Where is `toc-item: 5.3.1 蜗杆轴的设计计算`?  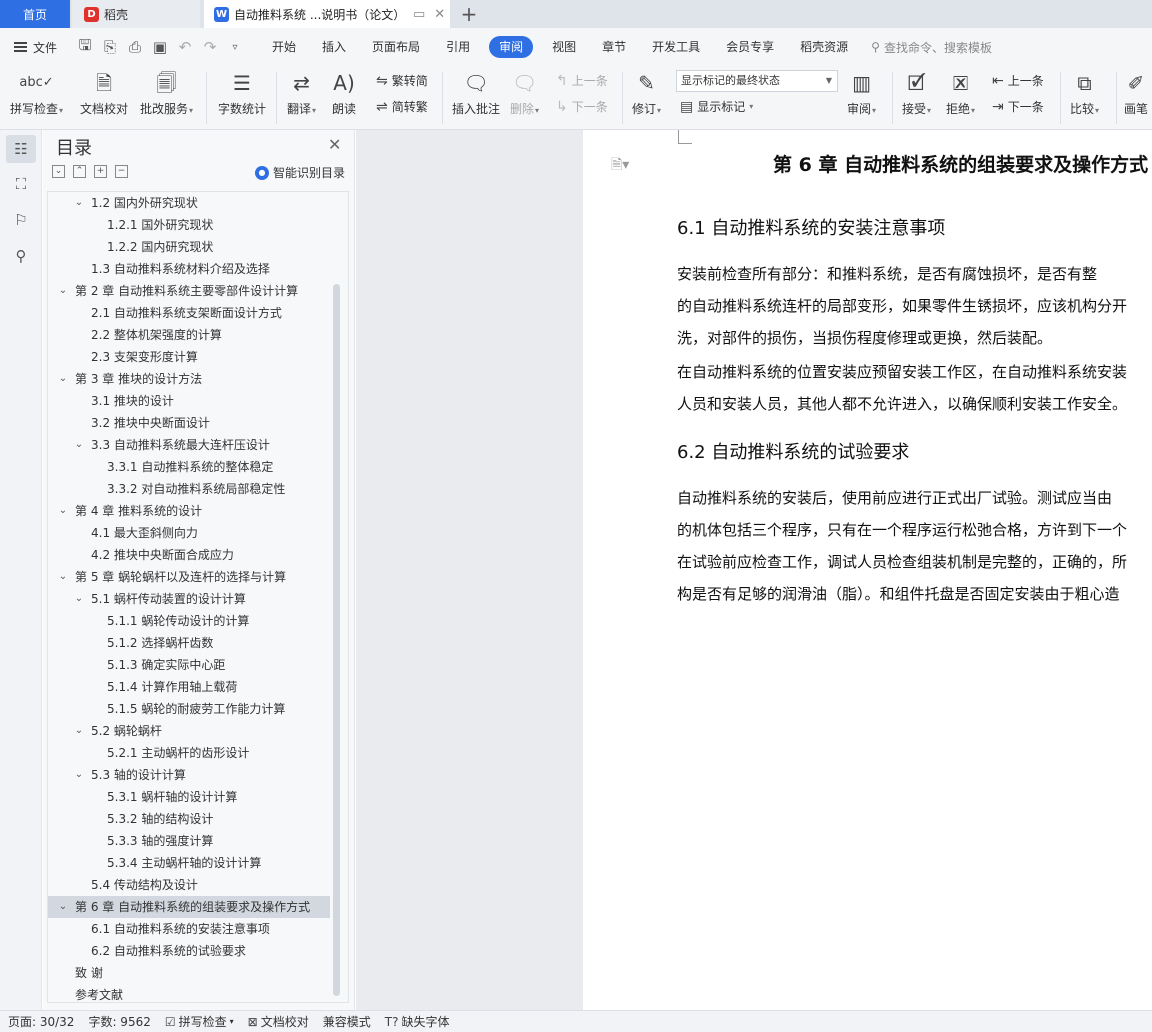
toc-item: 5.3.1 蜗杆轴的设计计算 is located at coordinates (189, 797).